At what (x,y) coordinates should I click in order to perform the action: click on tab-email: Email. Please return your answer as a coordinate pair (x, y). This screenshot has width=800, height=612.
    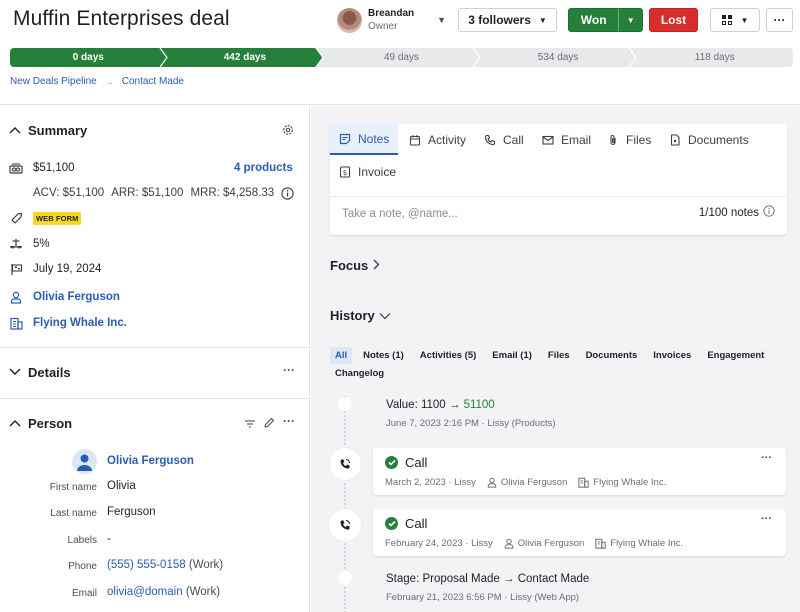
    Looking at the image, I should click on (566, 139).